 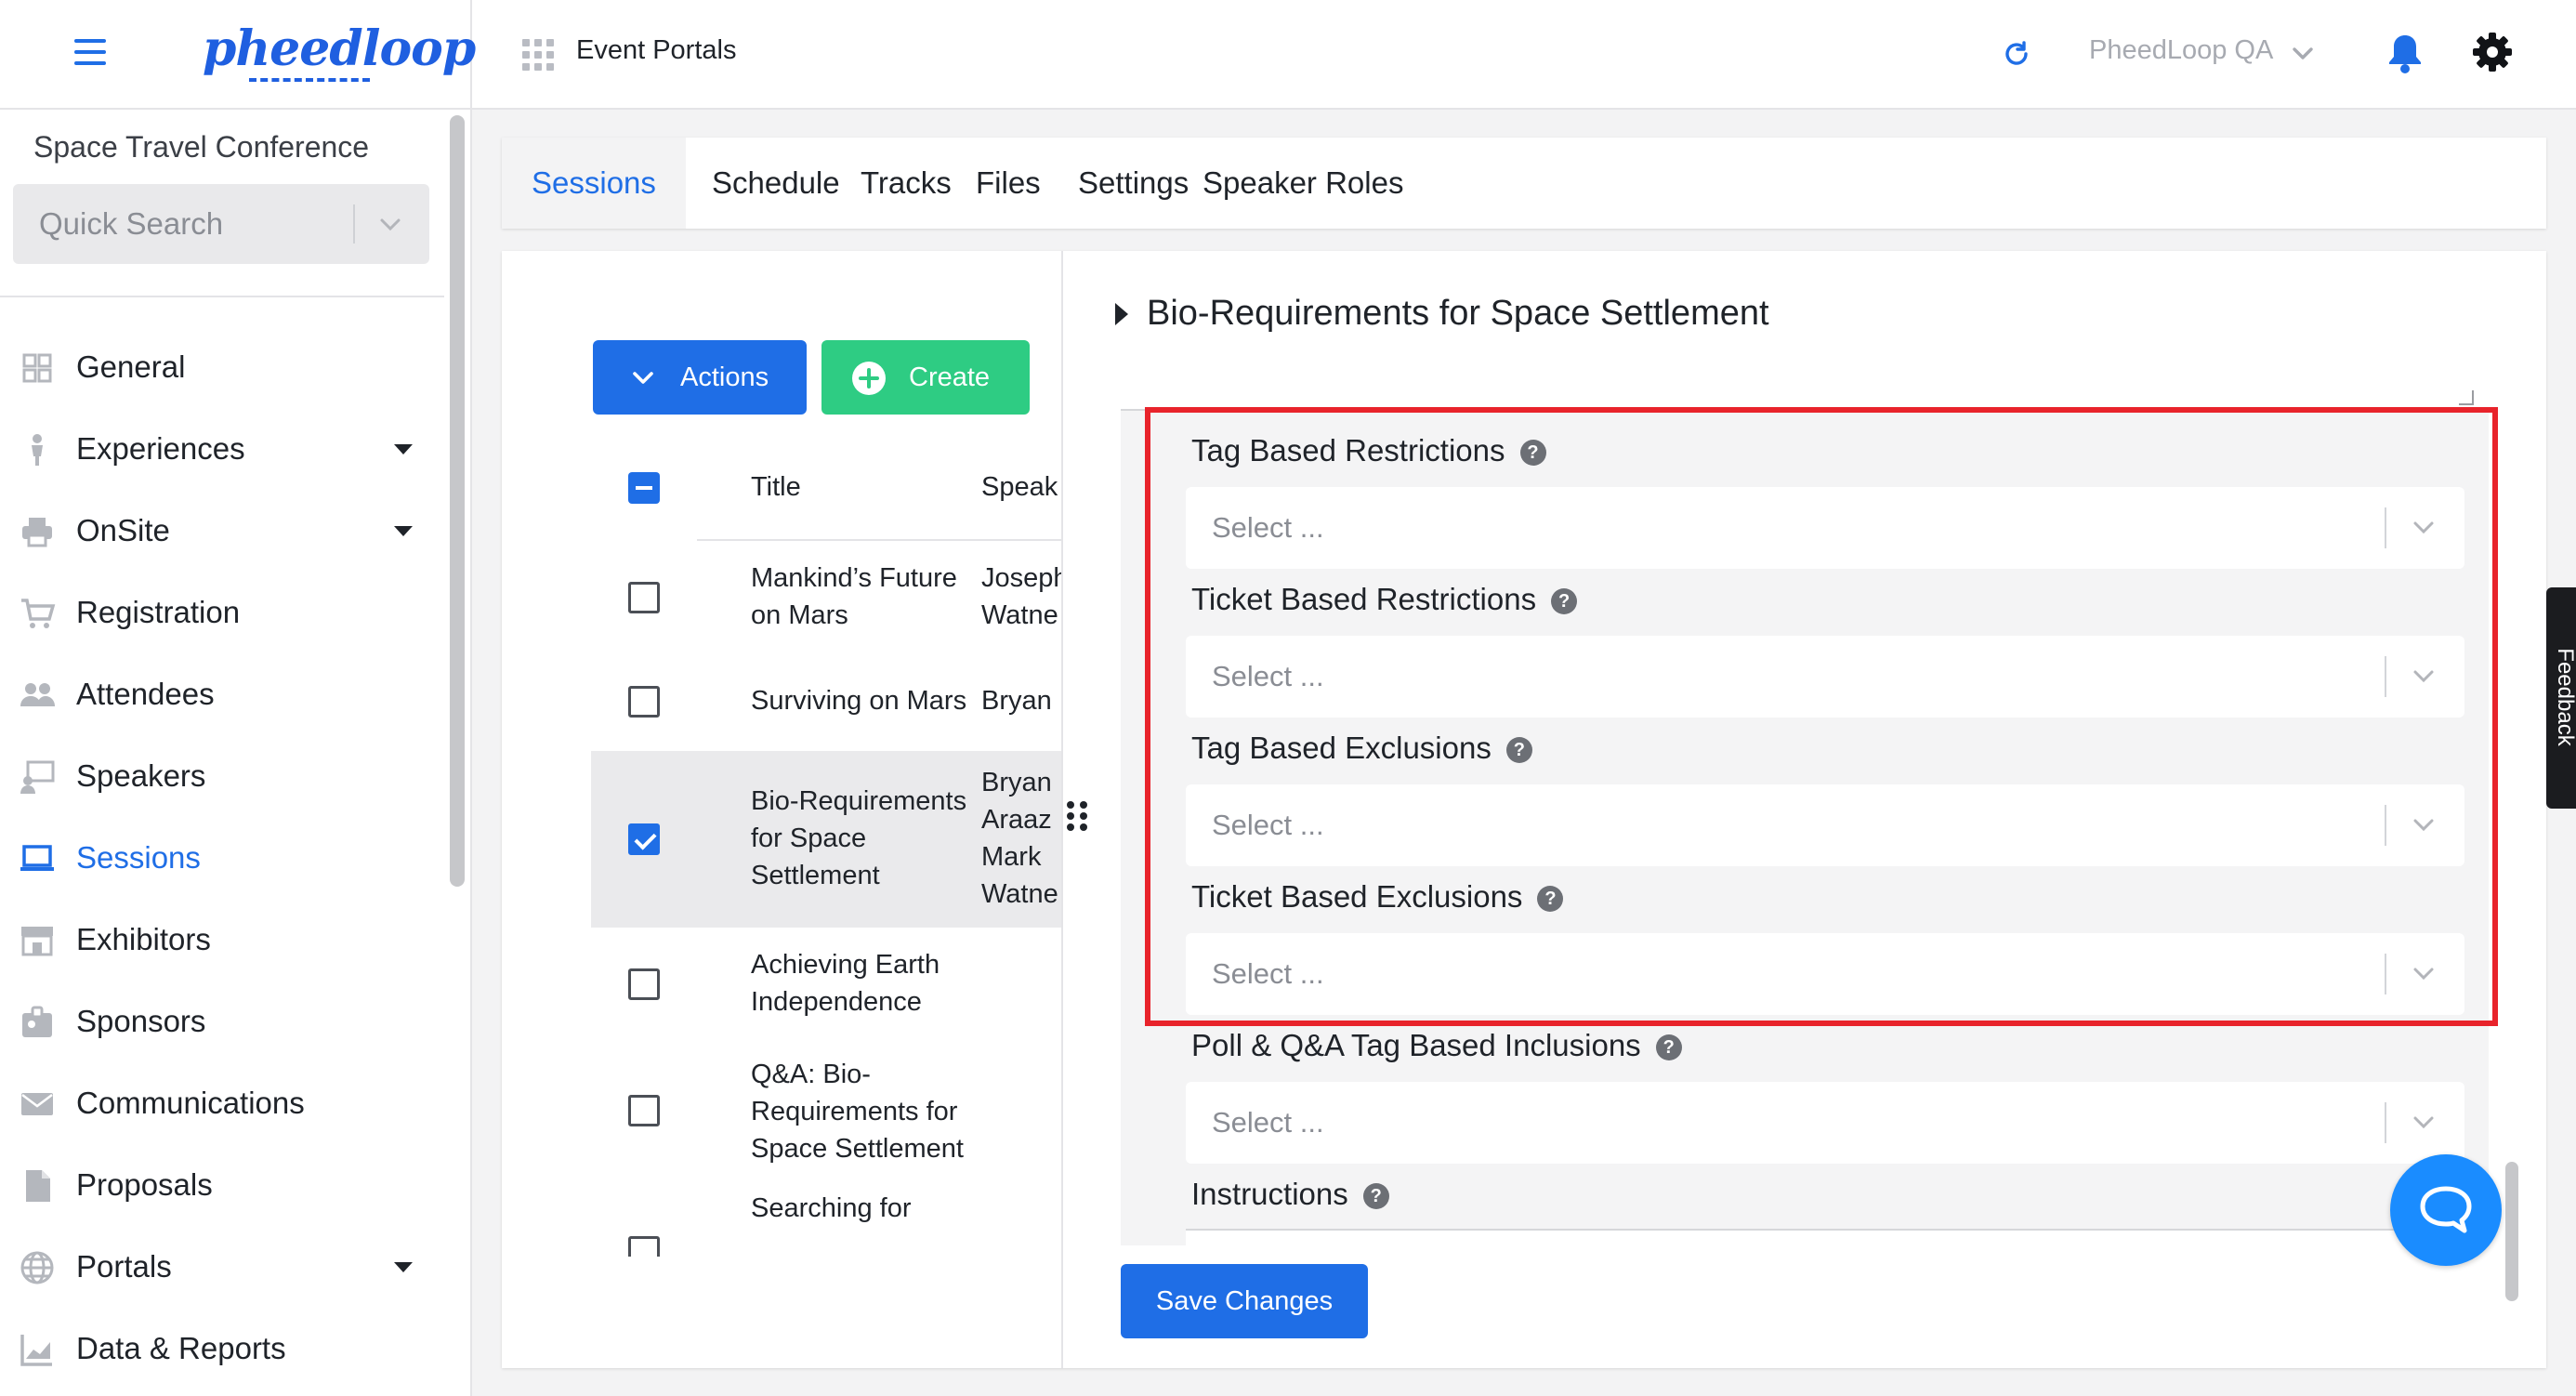 What do you see at coordinates (1121, 314) in the screenshot?
I see `collapse-caret-icon` at bounding box center [1121, 314].